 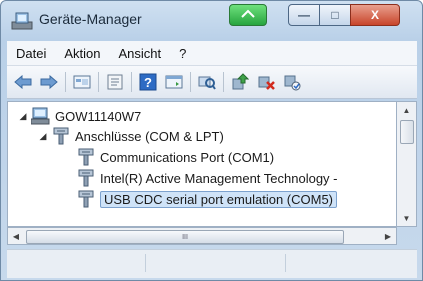 I want to click on computer-name: GOW11140W7, so click(x=98, y=116).